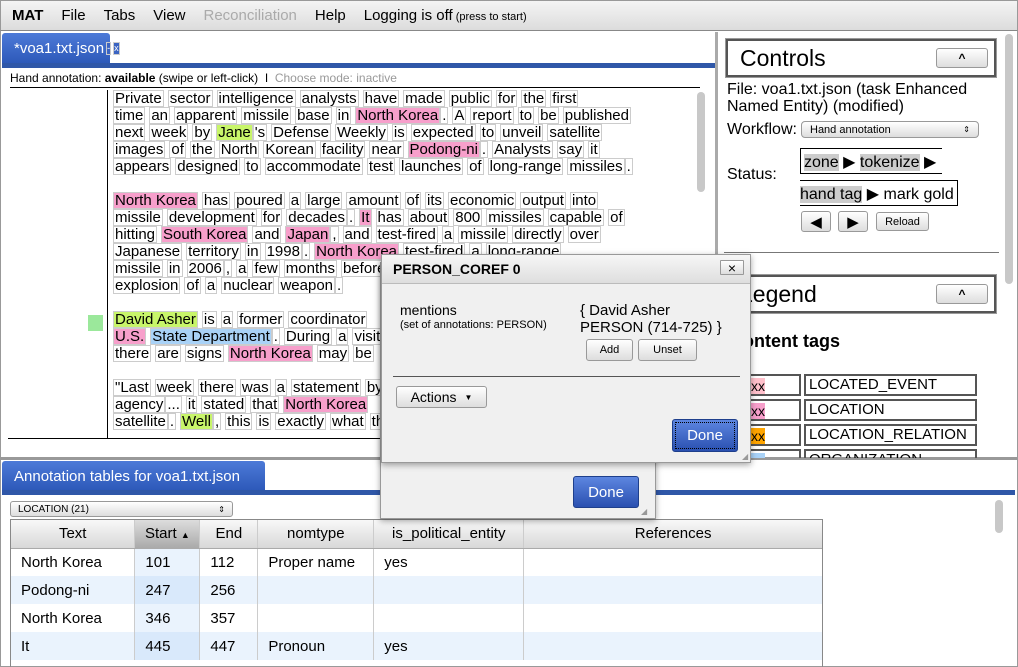 The height and width of the screenshot is (667, 1018). I want to click on column-header-end: End, so click(229, 534).